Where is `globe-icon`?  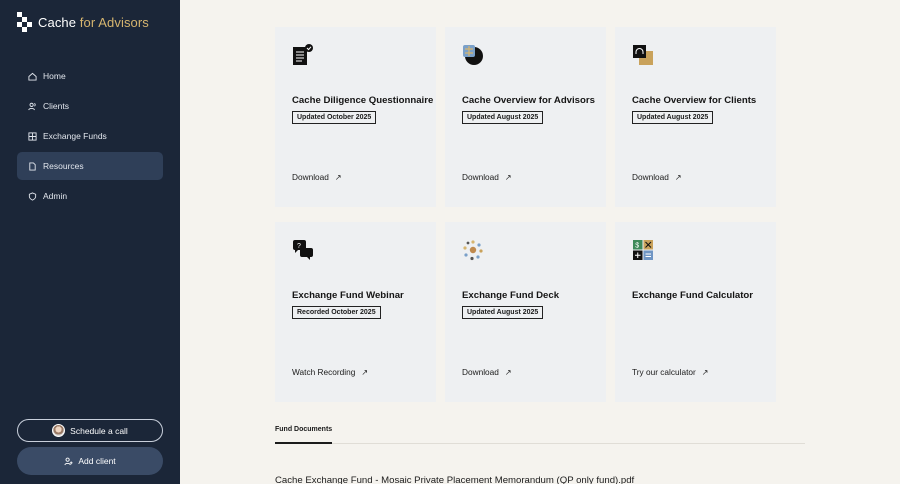
globe-icon is located at coordinates (473, 55).